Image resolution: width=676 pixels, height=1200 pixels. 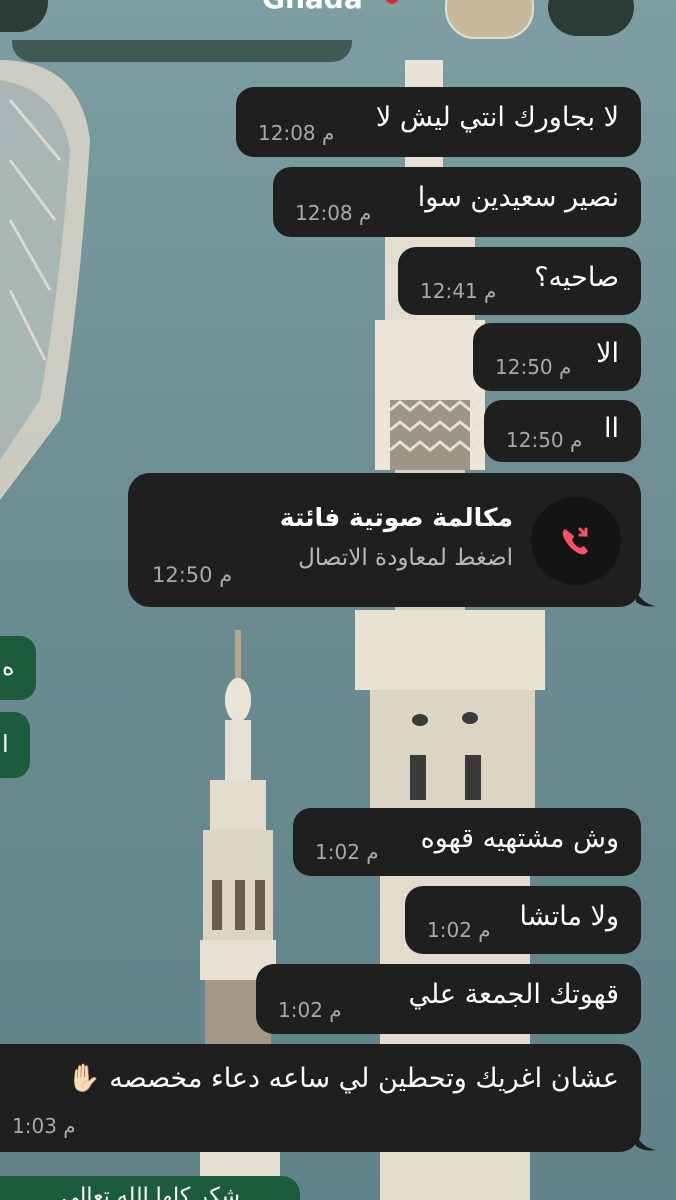 I want to click on call-button, so click(x=591, y=18).